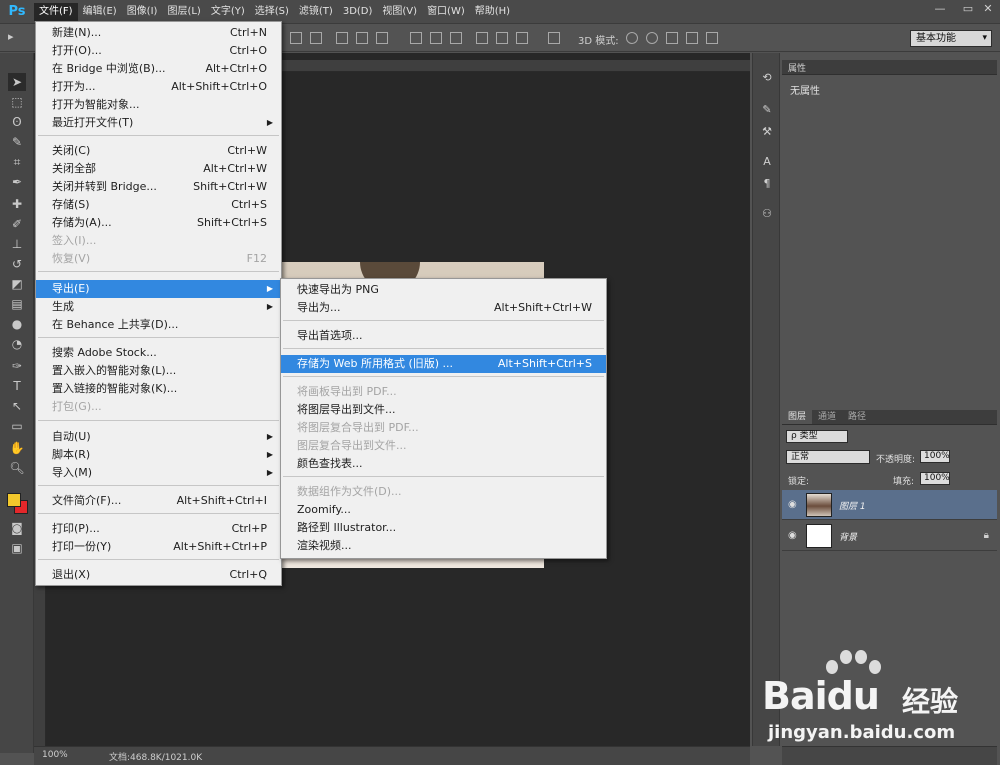  Describe the element at coordinates (443, 308) in the screenshot. I see `menu-item-export-as: 导出为... Alt+Shift+Ctrl+W` at that location.